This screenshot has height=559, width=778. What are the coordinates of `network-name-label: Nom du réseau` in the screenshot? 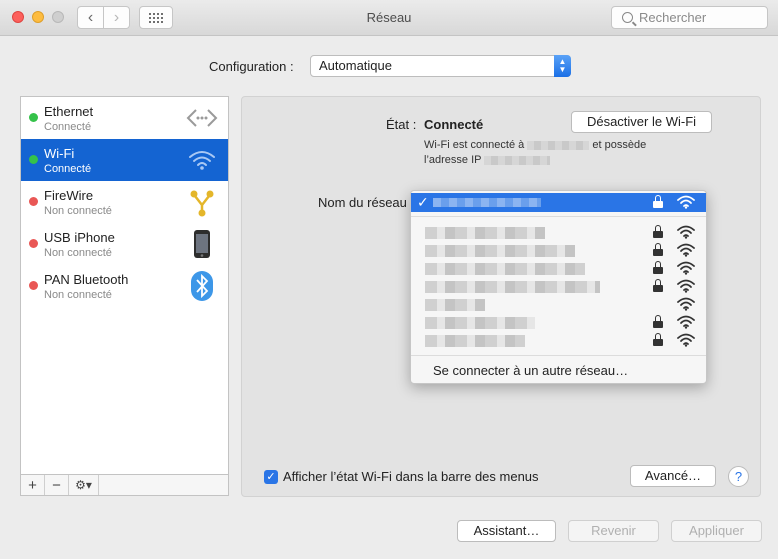 It's located at (362, 202).